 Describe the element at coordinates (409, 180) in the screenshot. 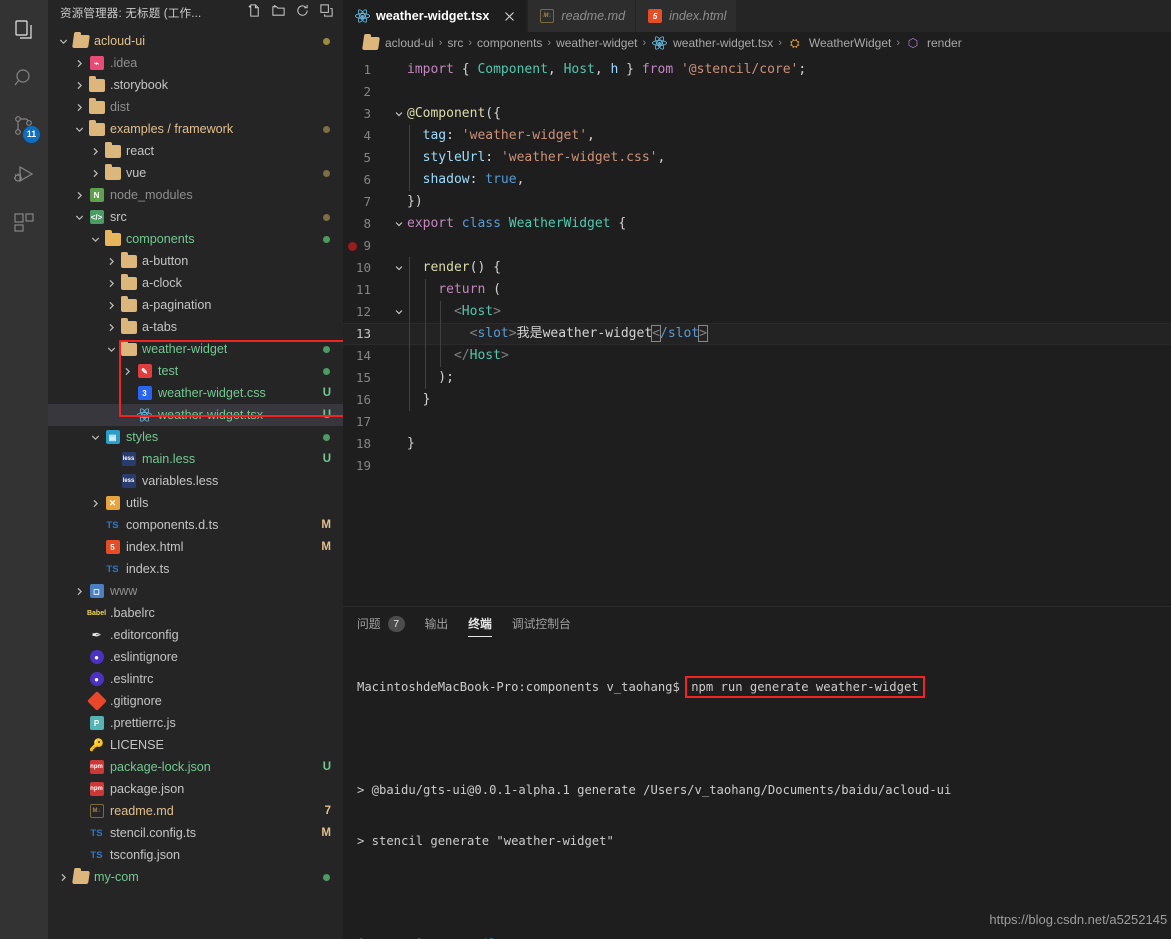

I see `indent-guide` at that location.